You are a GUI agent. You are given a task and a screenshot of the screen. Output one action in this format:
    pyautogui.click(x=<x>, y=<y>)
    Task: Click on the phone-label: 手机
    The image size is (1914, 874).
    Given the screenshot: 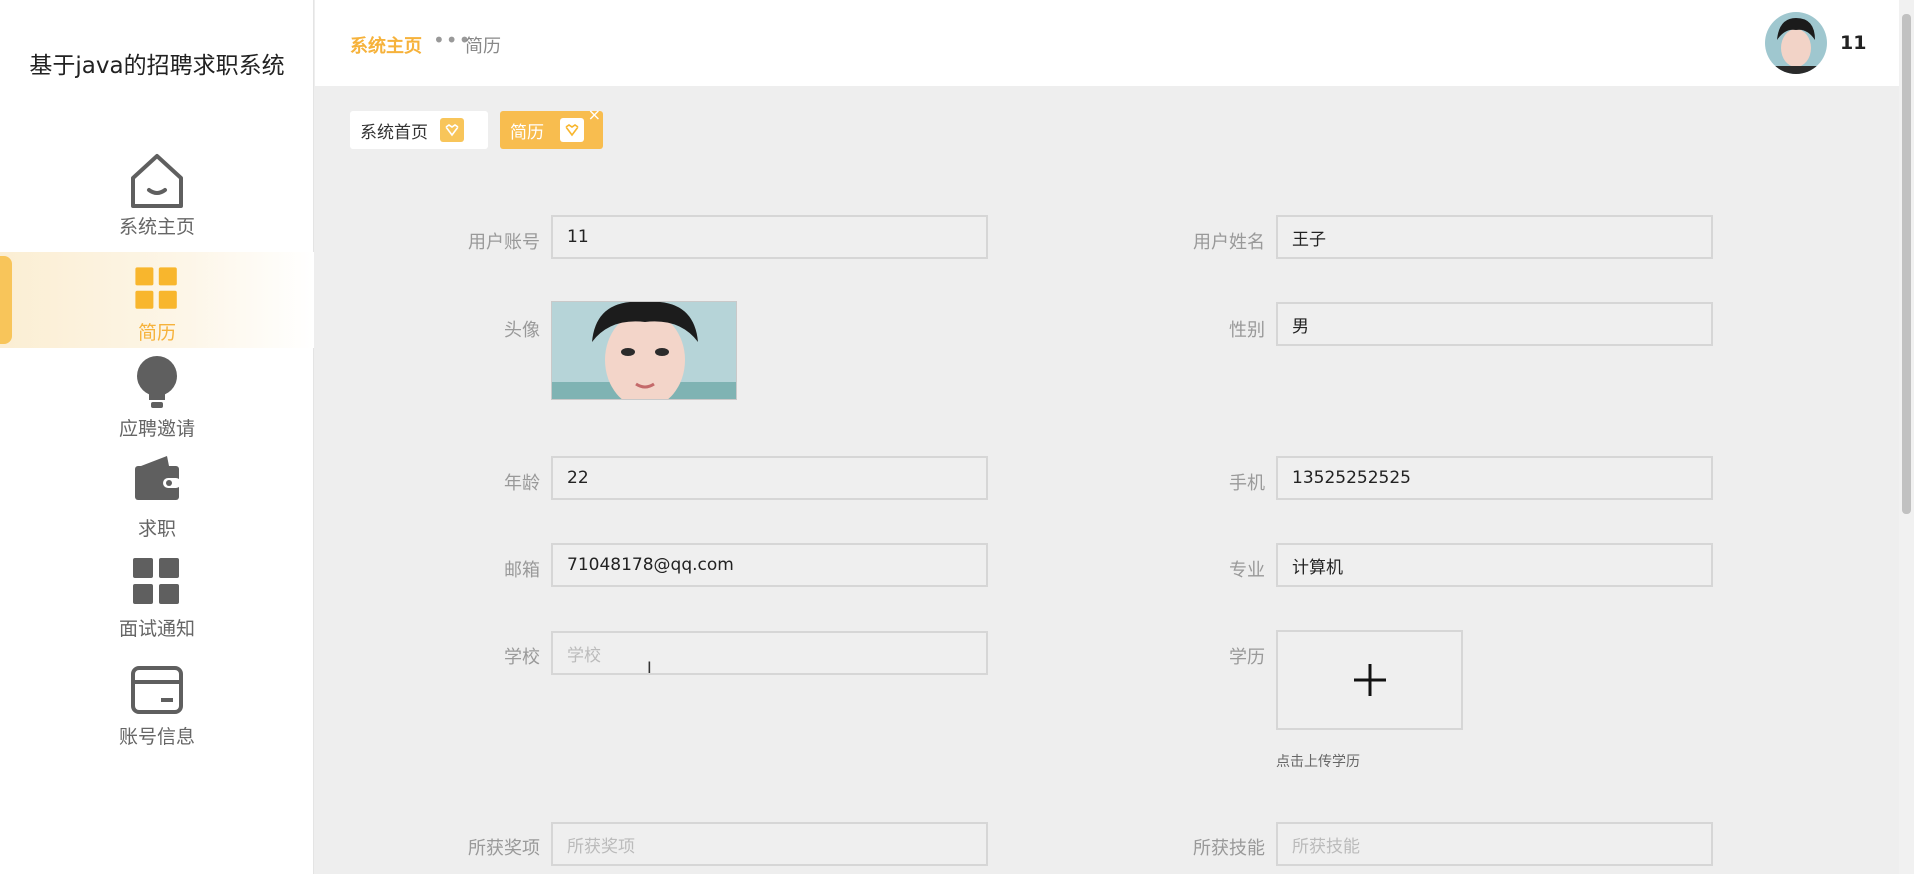 What is the action you would take?
    pyautogui.click(x=1247, y=483)
    